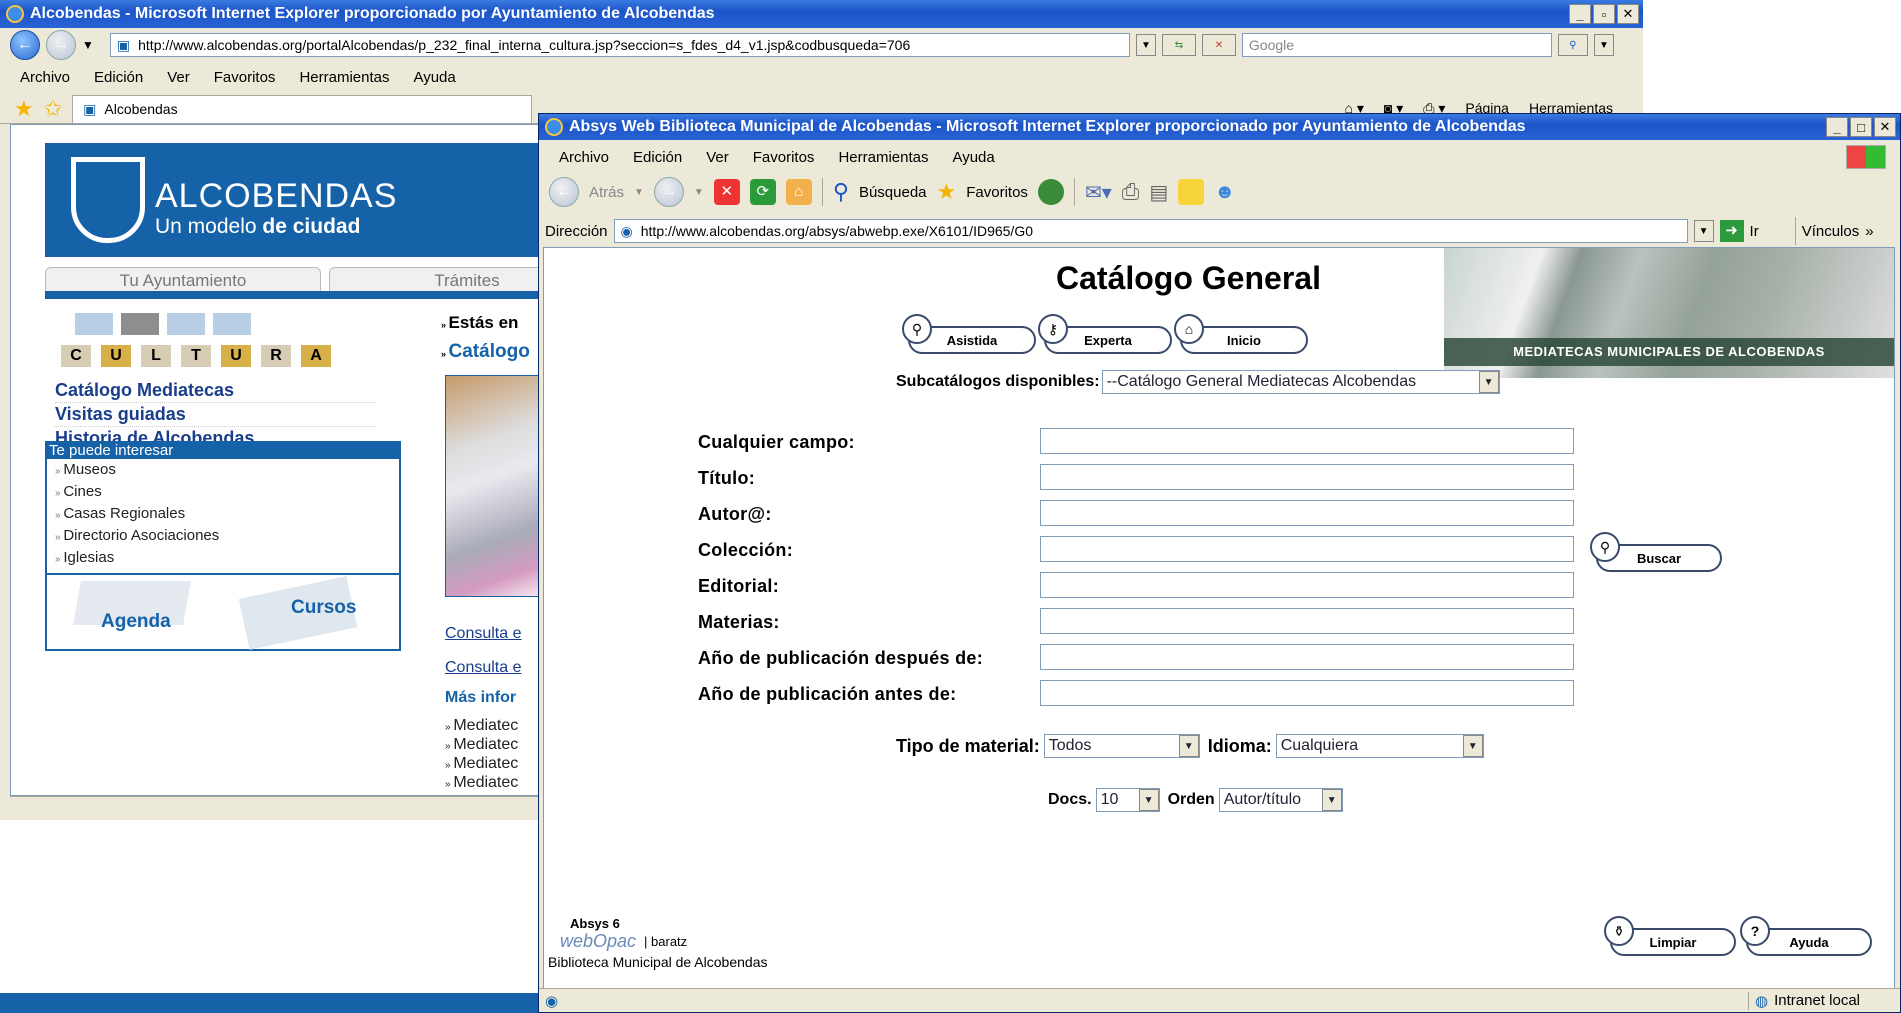  What do you see at coordinates (1861, 127) in the screenshot?
I see `maximize-button: □` at bounding box center [1861, 127].